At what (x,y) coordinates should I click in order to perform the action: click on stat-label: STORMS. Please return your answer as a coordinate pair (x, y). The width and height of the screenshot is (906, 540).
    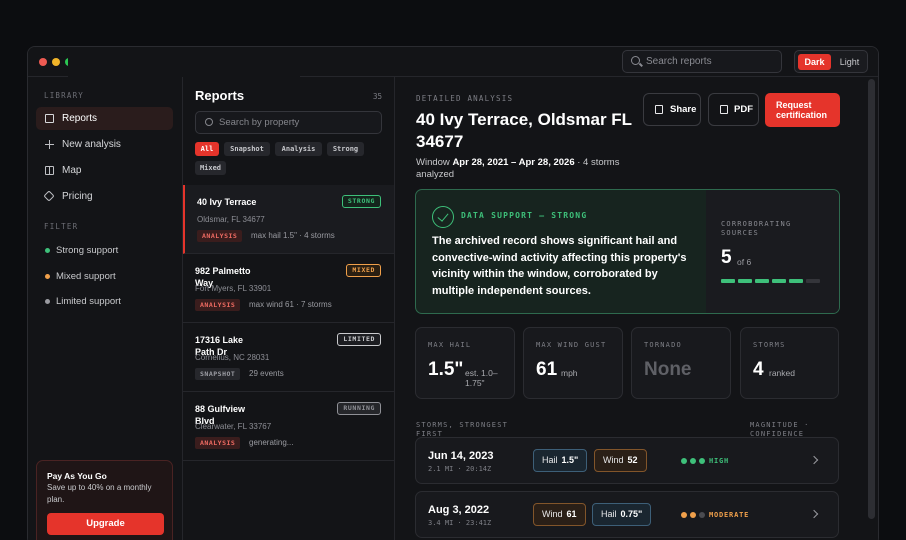
    Looking at the image, I should click on (769, 345).